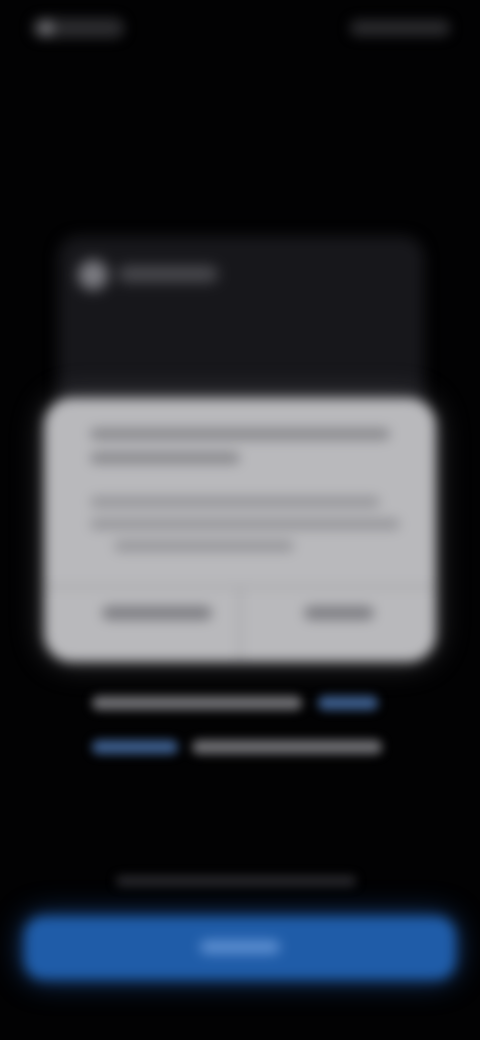 Image resolution: width=480 pixels, height=1040 pixels. What do you see at coordinates (240, 624) in the screenshot?
I see `alert-divider` at bounding box center [240, 624].